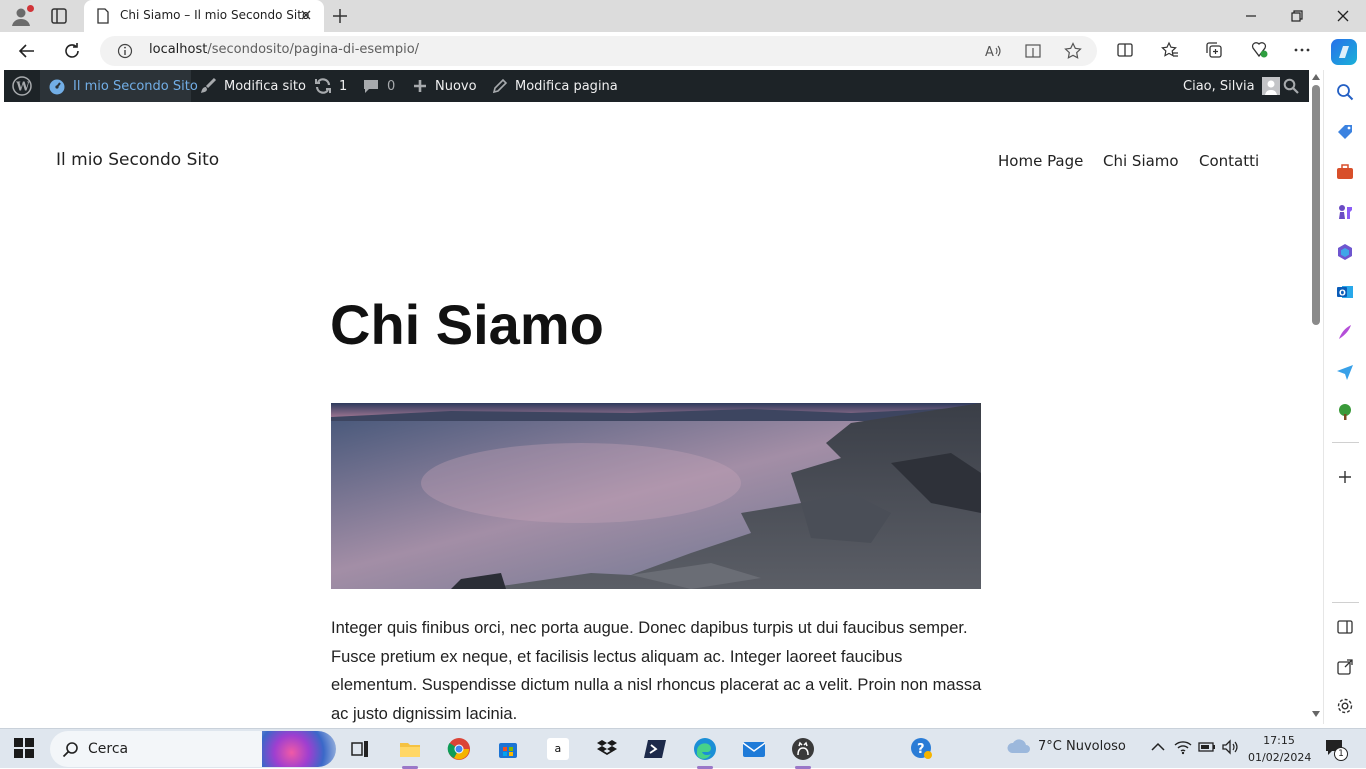  What do you see at coordinates (1316, 397) in the screenshot?
I see `page-scrollbar` at bounding box center [1316, 397].